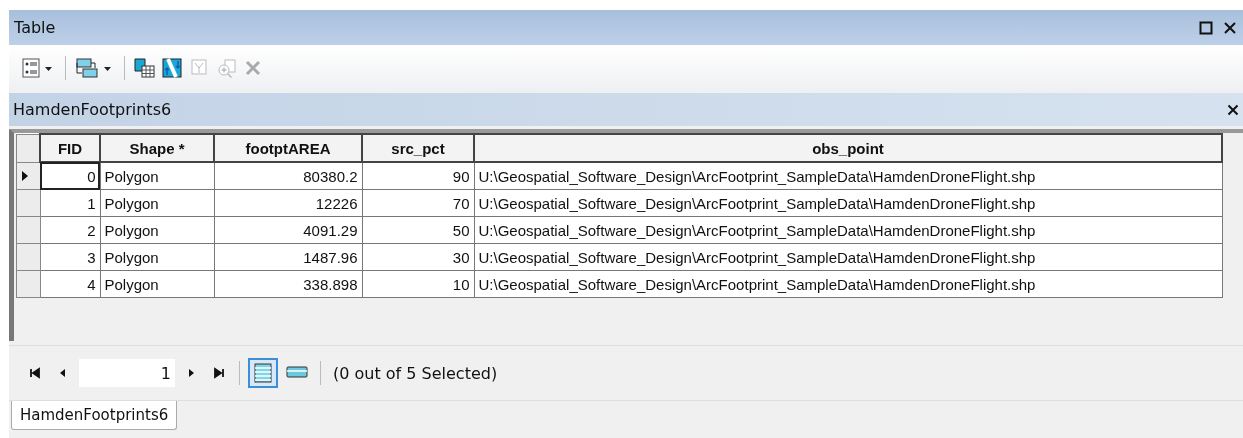  What do you see at coordinates (145, 68) in the screenshot?
I see `table-select-icon` at bounding box center [145, 68].